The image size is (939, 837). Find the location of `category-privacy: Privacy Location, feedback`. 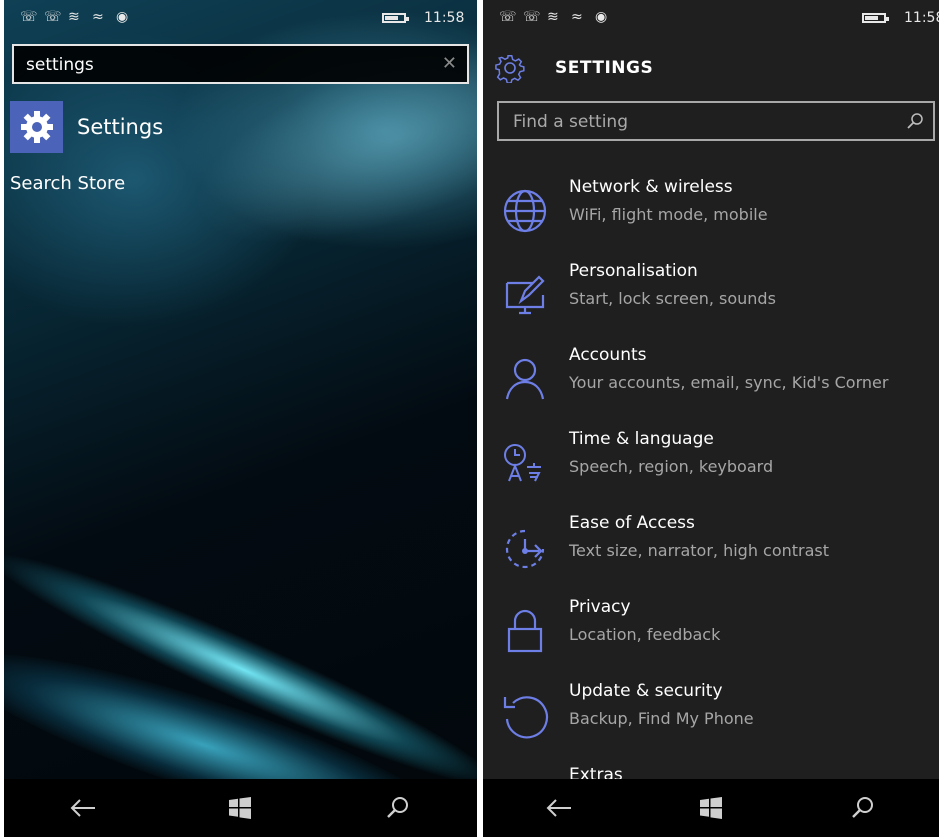

category-privacy: Privacy Location, feedback is located at coordinates (714, 632).